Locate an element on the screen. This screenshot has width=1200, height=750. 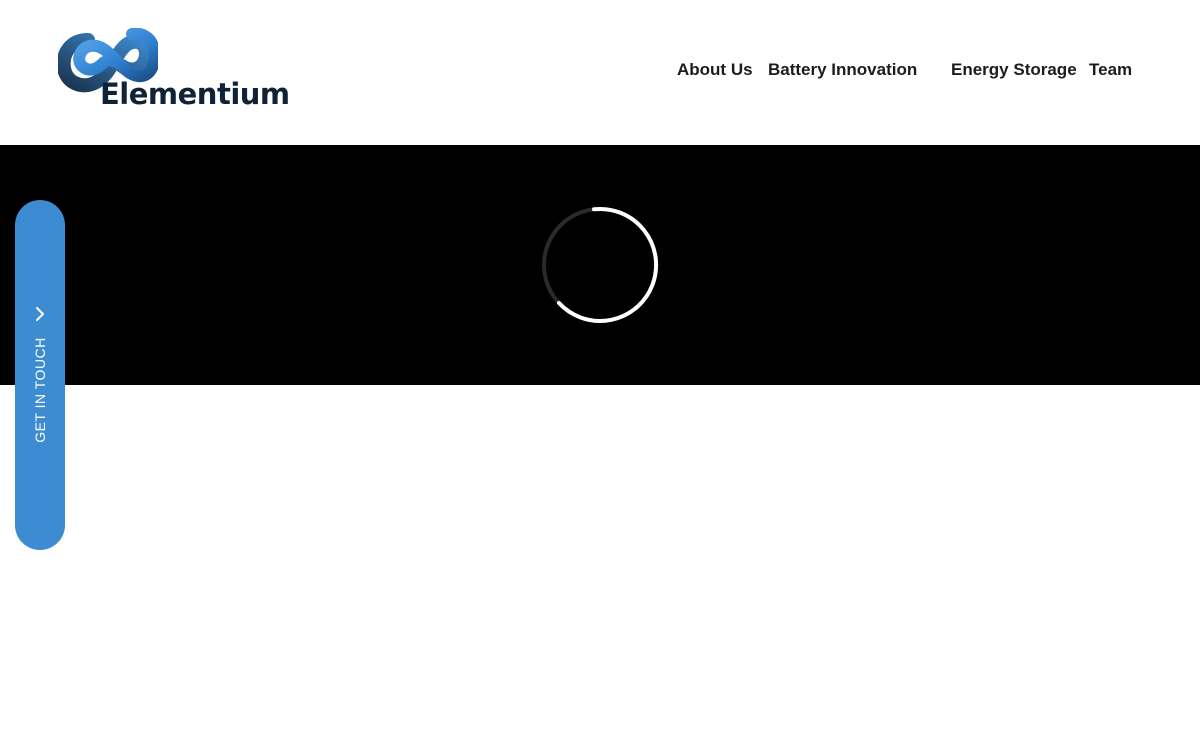
nav-item-energy-storage: Energy Storage is located at coordinates (1014, 70).